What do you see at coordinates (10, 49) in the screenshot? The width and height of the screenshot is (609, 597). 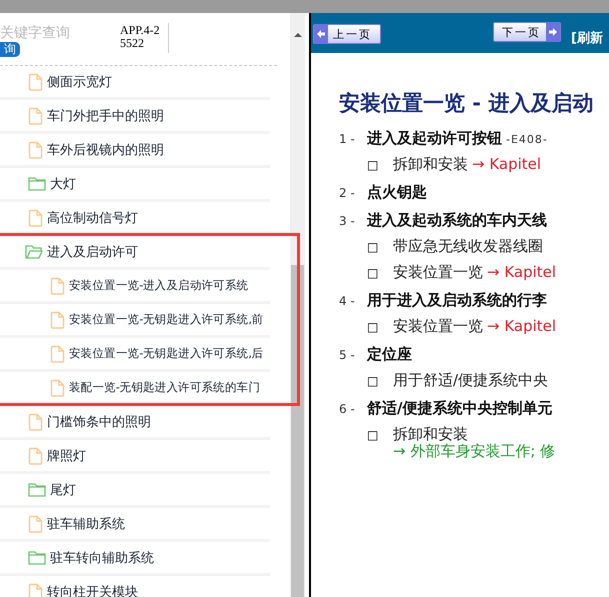 I see `search-button: 询` at bounding box center [10, 49].